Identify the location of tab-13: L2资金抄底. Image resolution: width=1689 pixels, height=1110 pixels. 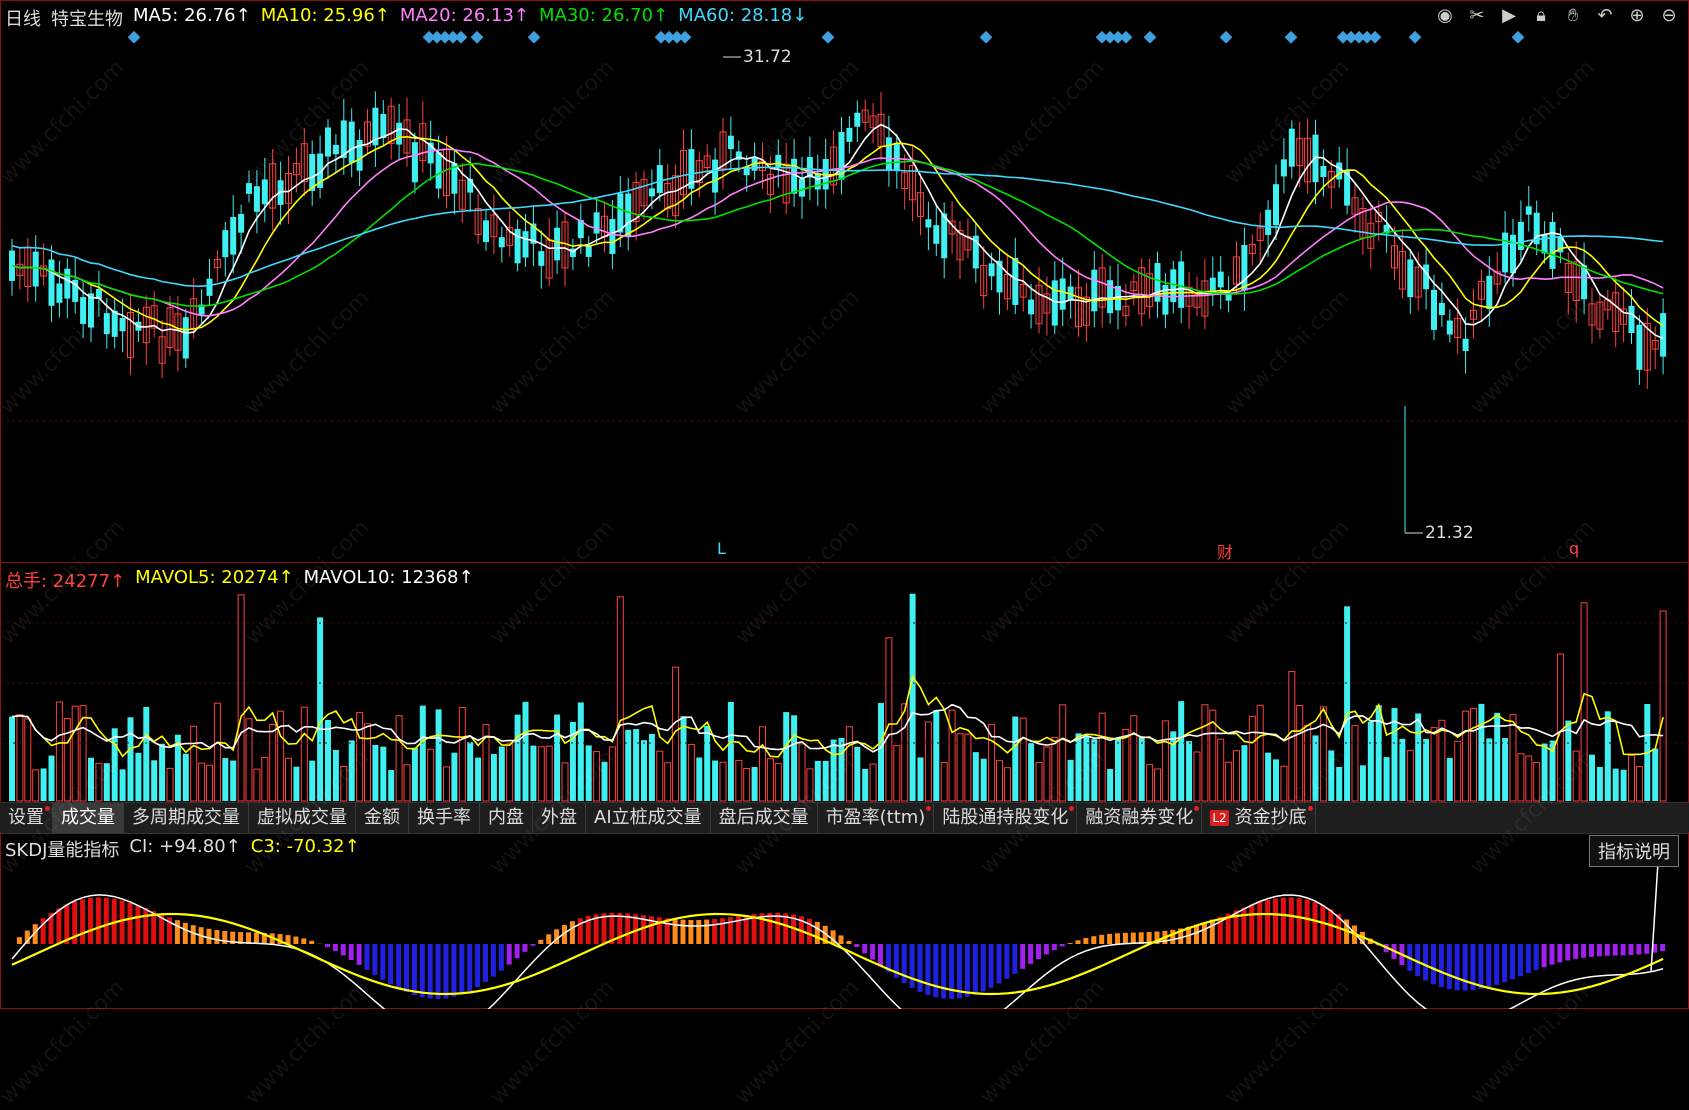
(1258, 818).